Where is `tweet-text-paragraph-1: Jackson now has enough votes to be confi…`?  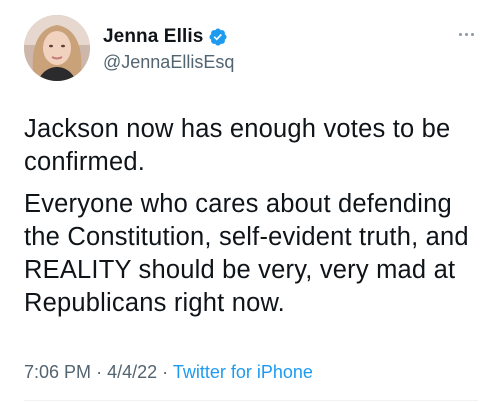
tweet-text-paragraph-1: Jackson now has enough votes to be confi… is located at coordinates (237, 145).